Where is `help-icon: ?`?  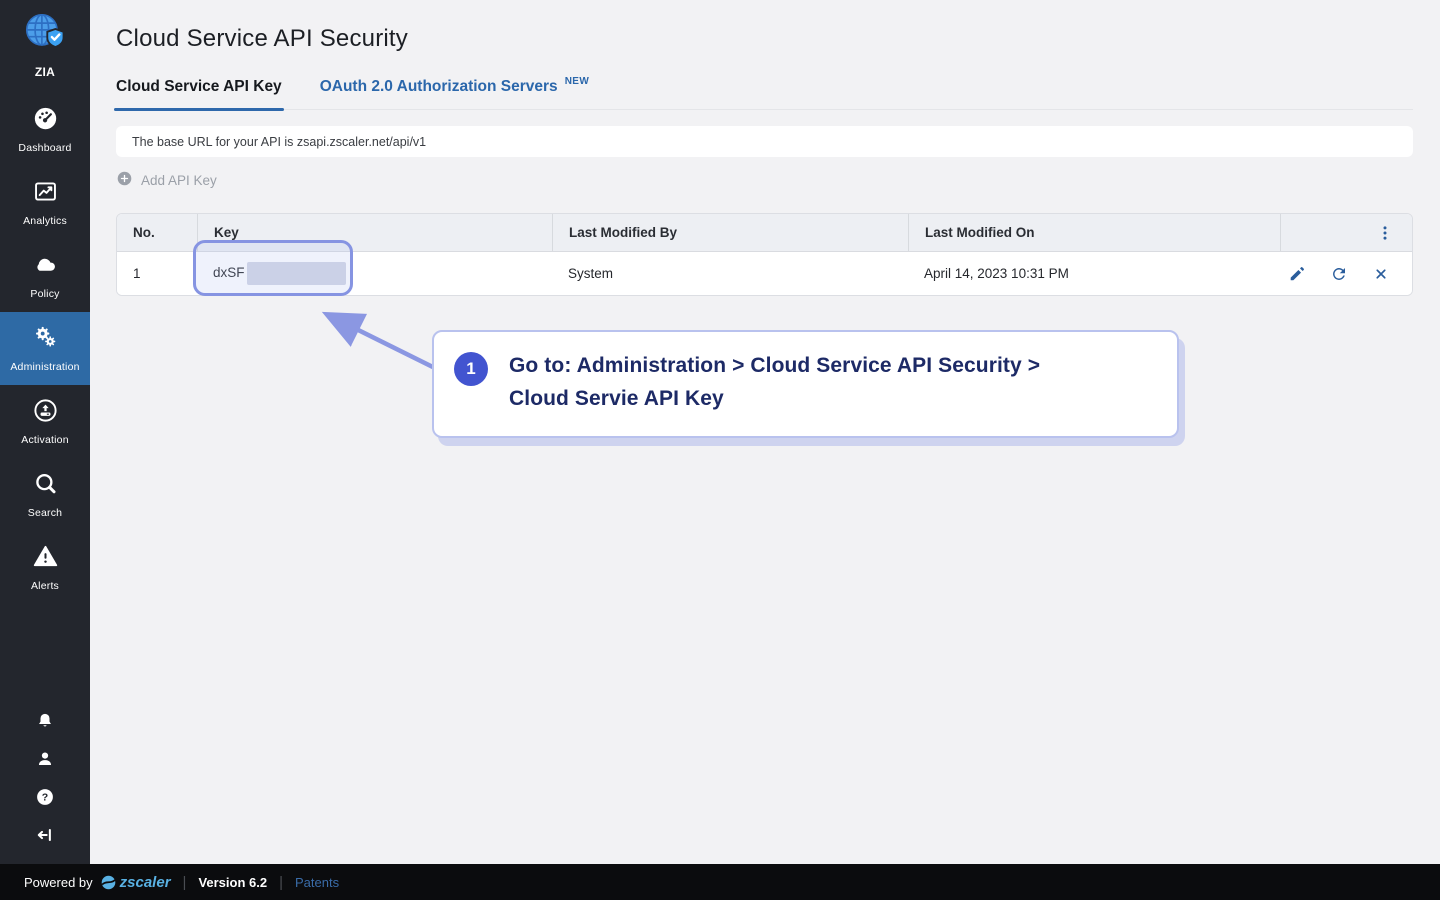 help-icon: ? is located at coordinates (45, 797).